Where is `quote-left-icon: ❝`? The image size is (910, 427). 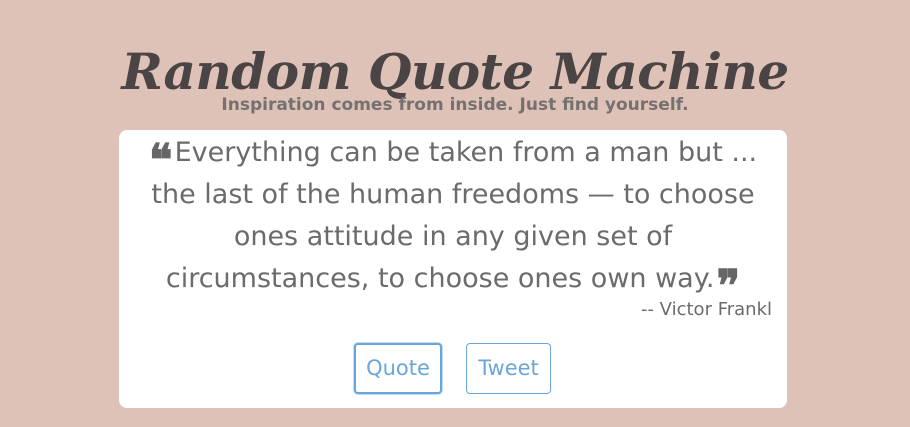
quote-left-icon: ❝ is located at coordinates (160, 160).